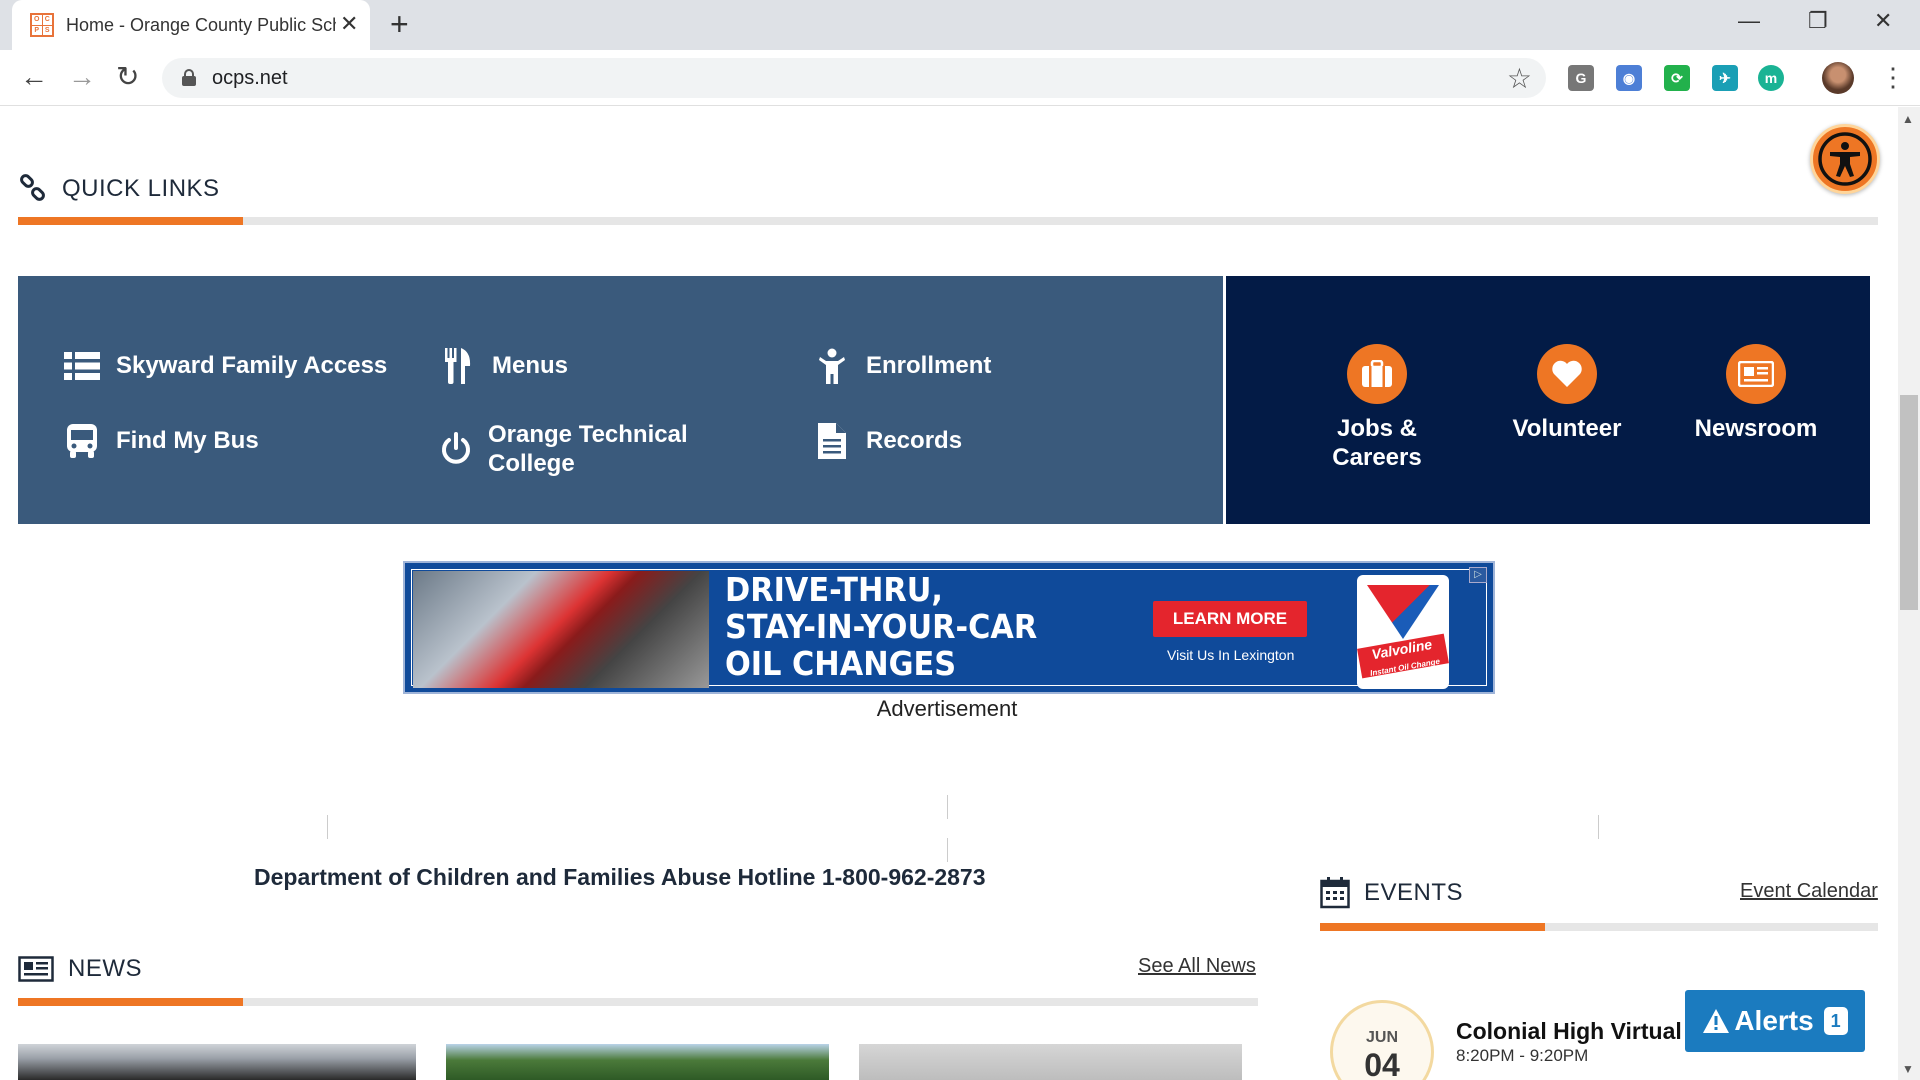 This screenshot has width=1920, height=1080. I want to click on valvoline-logo: Valvoline Instant Oil Change, so click(1403, 632).